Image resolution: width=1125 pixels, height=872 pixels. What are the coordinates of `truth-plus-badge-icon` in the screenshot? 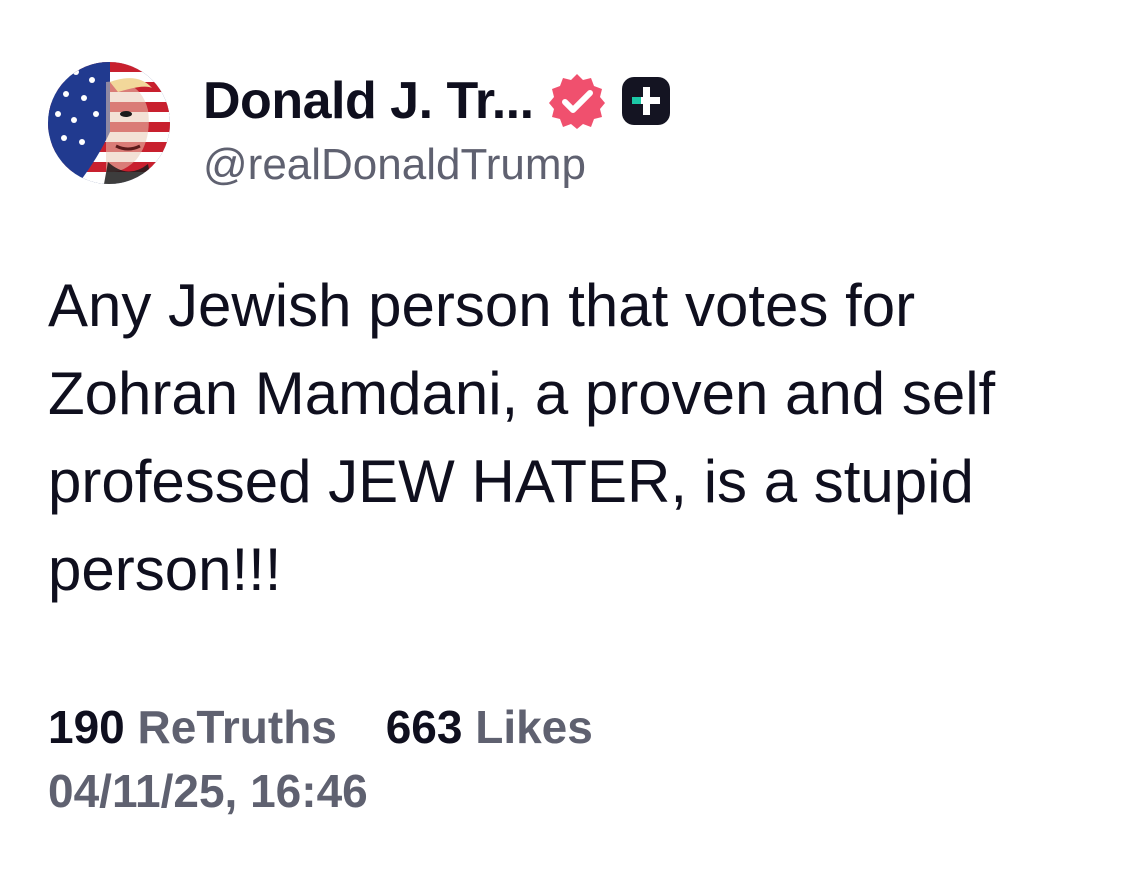 It's located at (646, 101).